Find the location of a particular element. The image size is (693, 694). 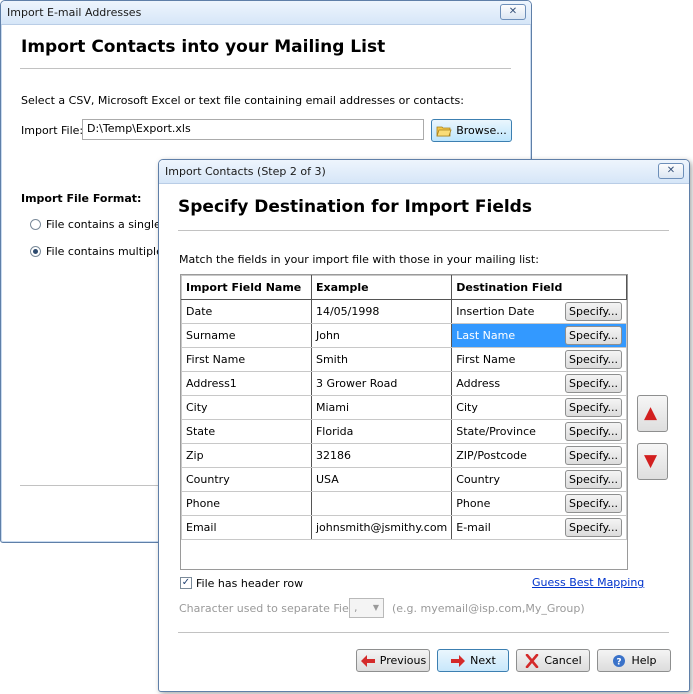

column-header-destination: Destination Field is located at coordinates (539, 287).